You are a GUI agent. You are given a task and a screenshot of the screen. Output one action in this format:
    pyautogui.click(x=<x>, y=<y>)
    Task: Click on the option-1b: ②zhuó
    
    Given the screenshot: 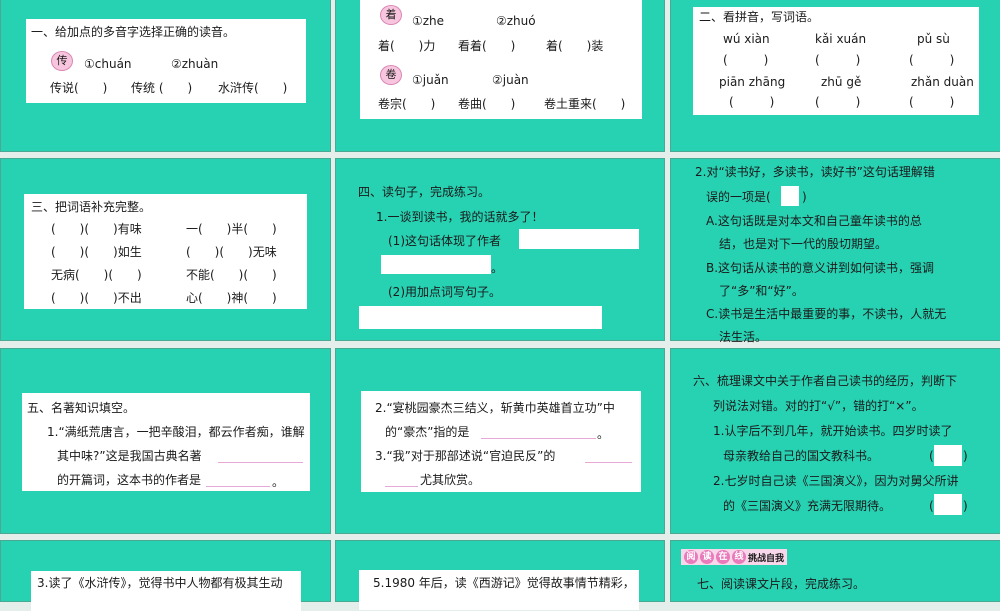 What is the action you would take?
    pyautogui.click(x=516, y=21)
    